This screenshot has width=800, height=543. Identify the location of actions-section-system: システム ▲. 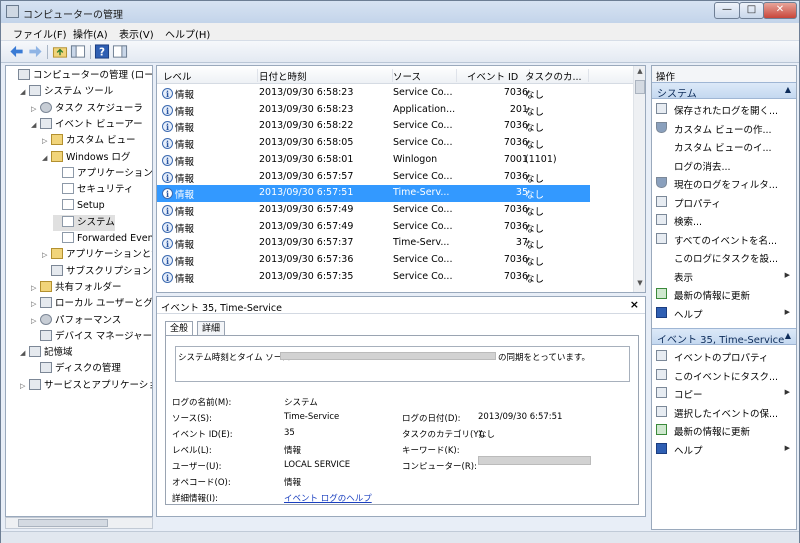
(724, 91).